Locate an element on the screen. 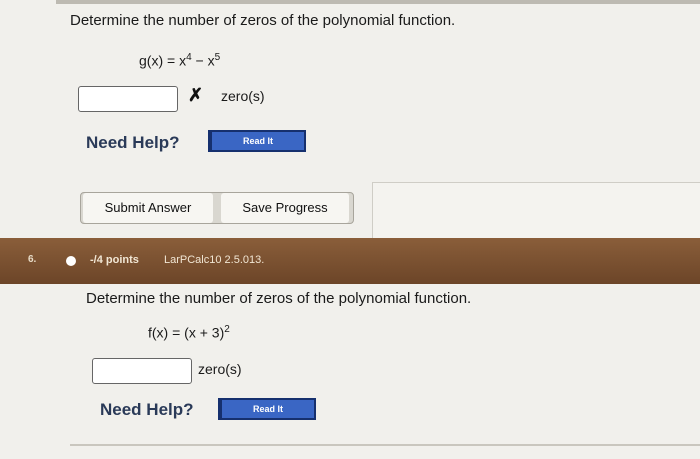  question-6-answer-input is located at coordinates (142, 371).